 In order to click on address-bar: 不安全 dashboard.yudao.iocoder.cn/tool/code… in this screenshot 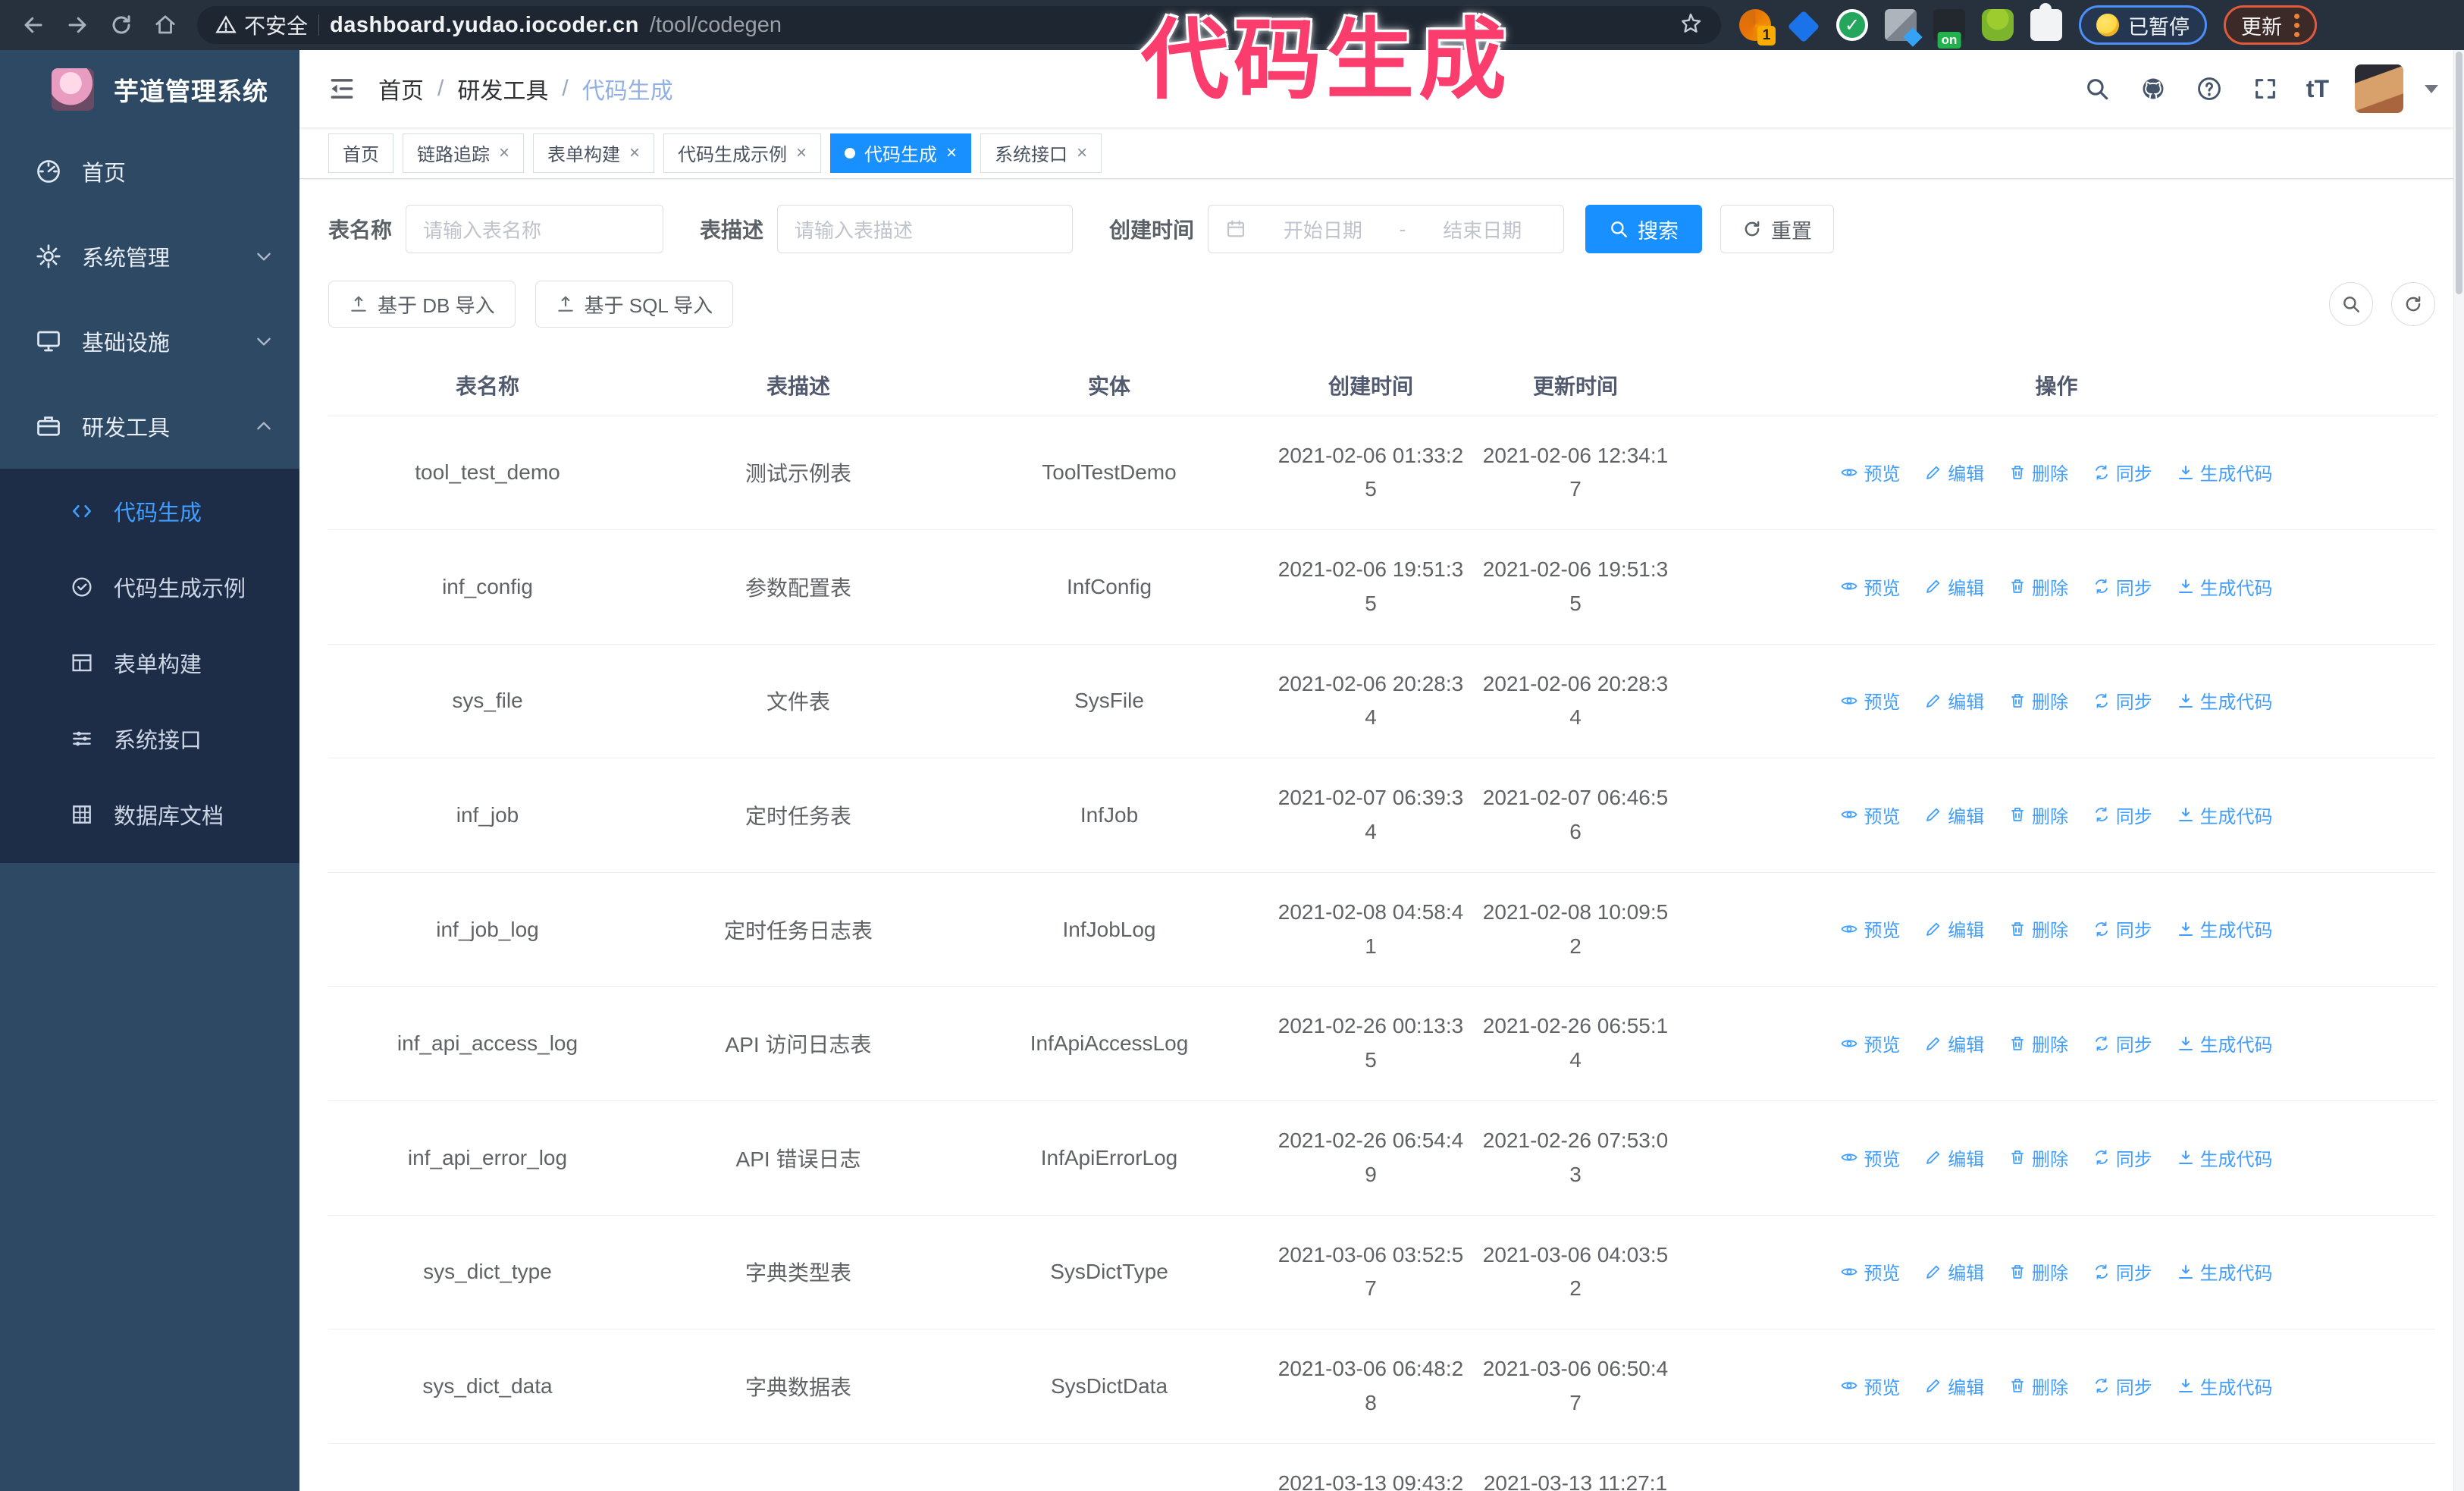, I will do `click(959, 25)`.